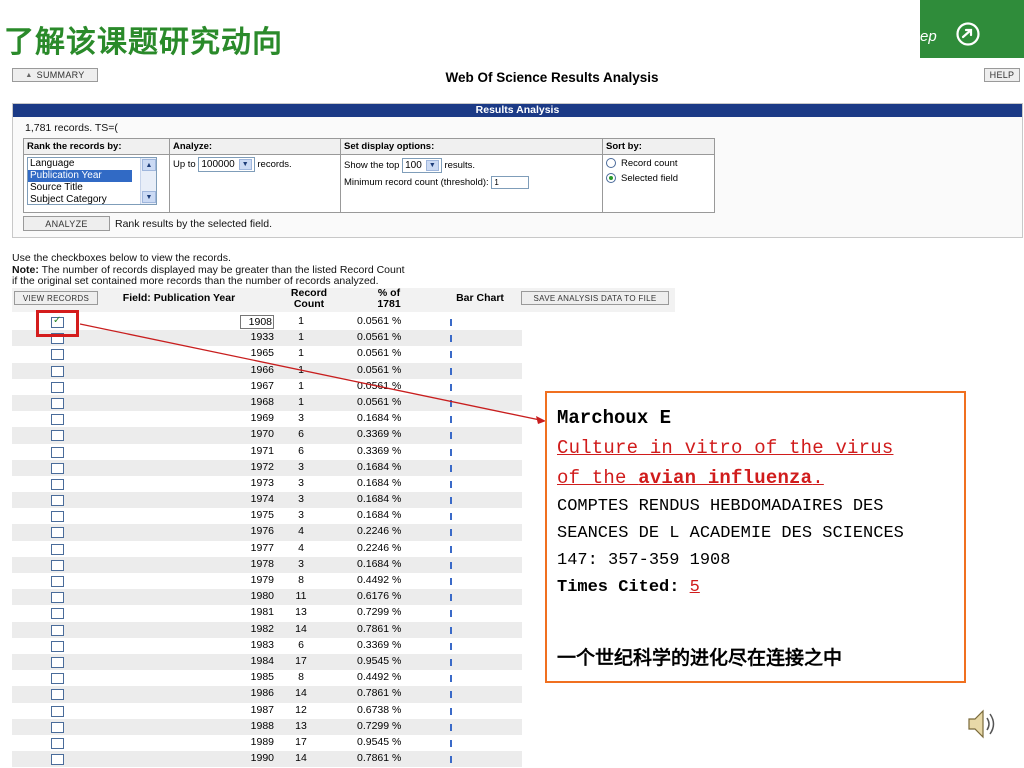 The height and width of the screenshot is (768, 1024). Describe the element at coordinates (611, 163) in the screenshot. I see `radio-record-count` at that location.